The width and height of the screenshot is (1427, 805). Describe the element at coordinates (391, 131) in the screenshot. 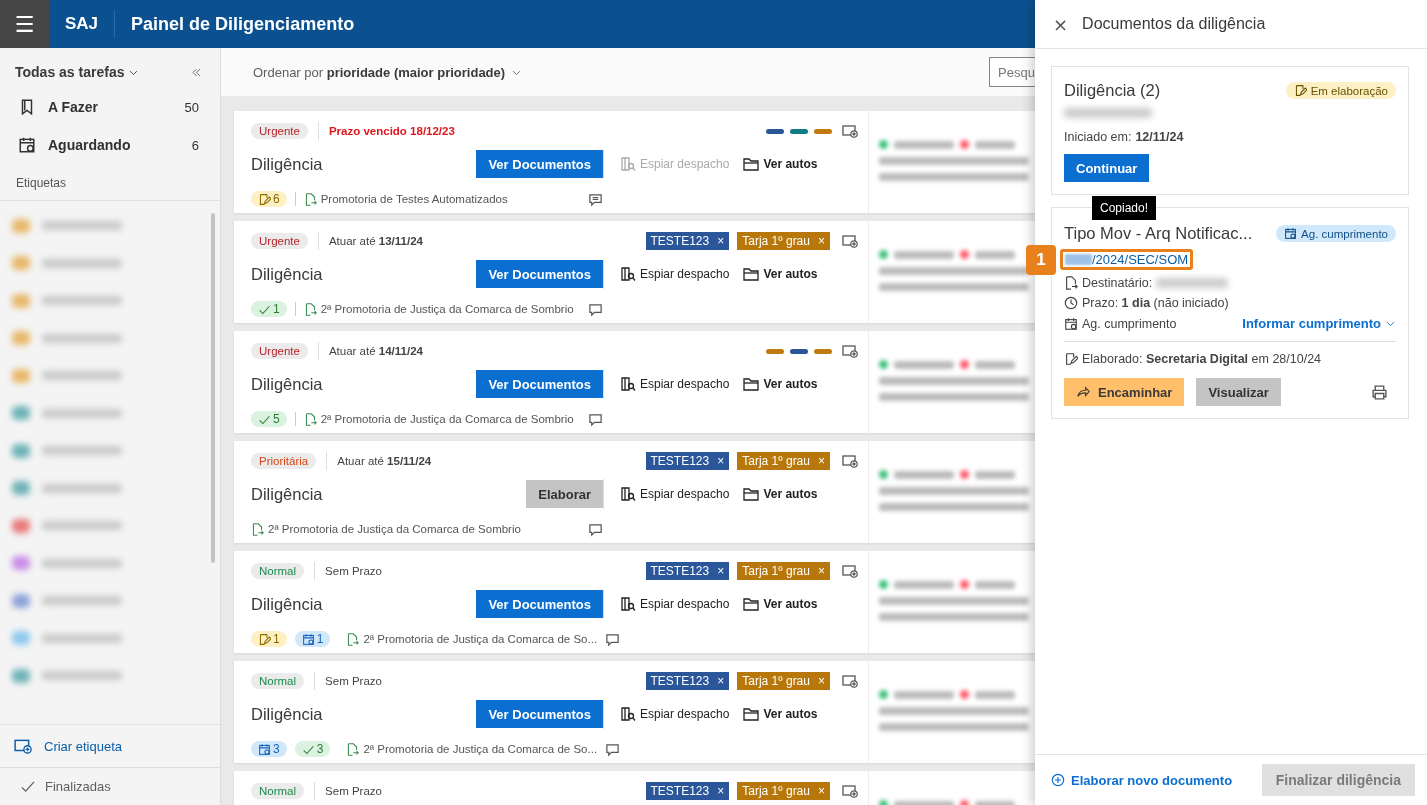

I see `deadline-text: Prazo vencido 18/12/23` at that location.